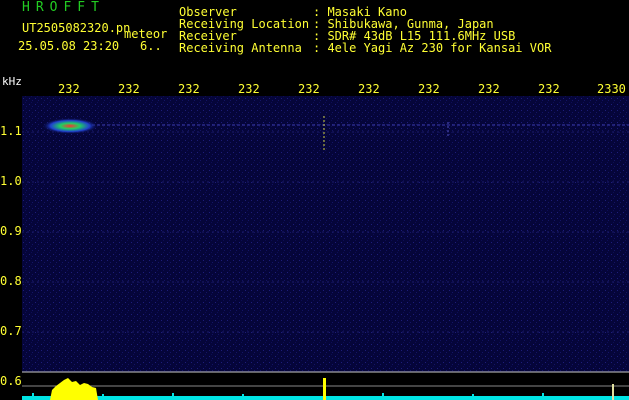 Image resolution: width=629 pixels, height=400 pixels. What do you see at coordinates (69, 46) in the screenshot?
I see `observation-datetime: 25.05.08 23:20` at bounding box center [69, 46].